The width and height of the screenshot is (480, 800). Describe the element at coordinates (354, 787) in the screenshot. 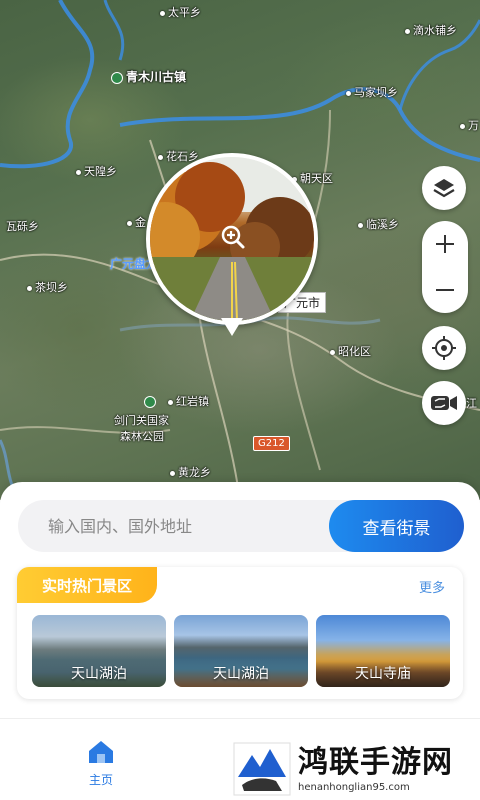

I see `watermark-url: henanhonglian95.com` at that location.